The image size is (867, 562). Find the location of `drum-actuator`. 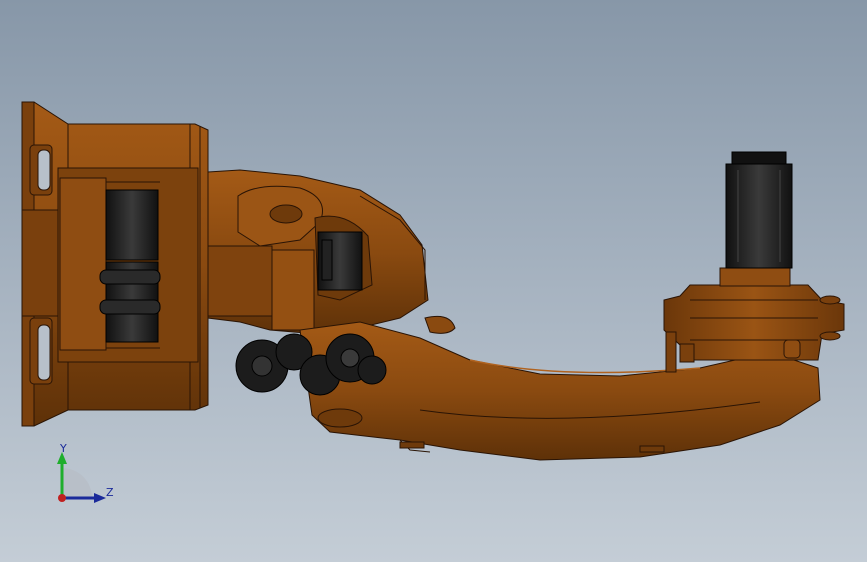

drum-actuator is located at coordinates (130, 266).